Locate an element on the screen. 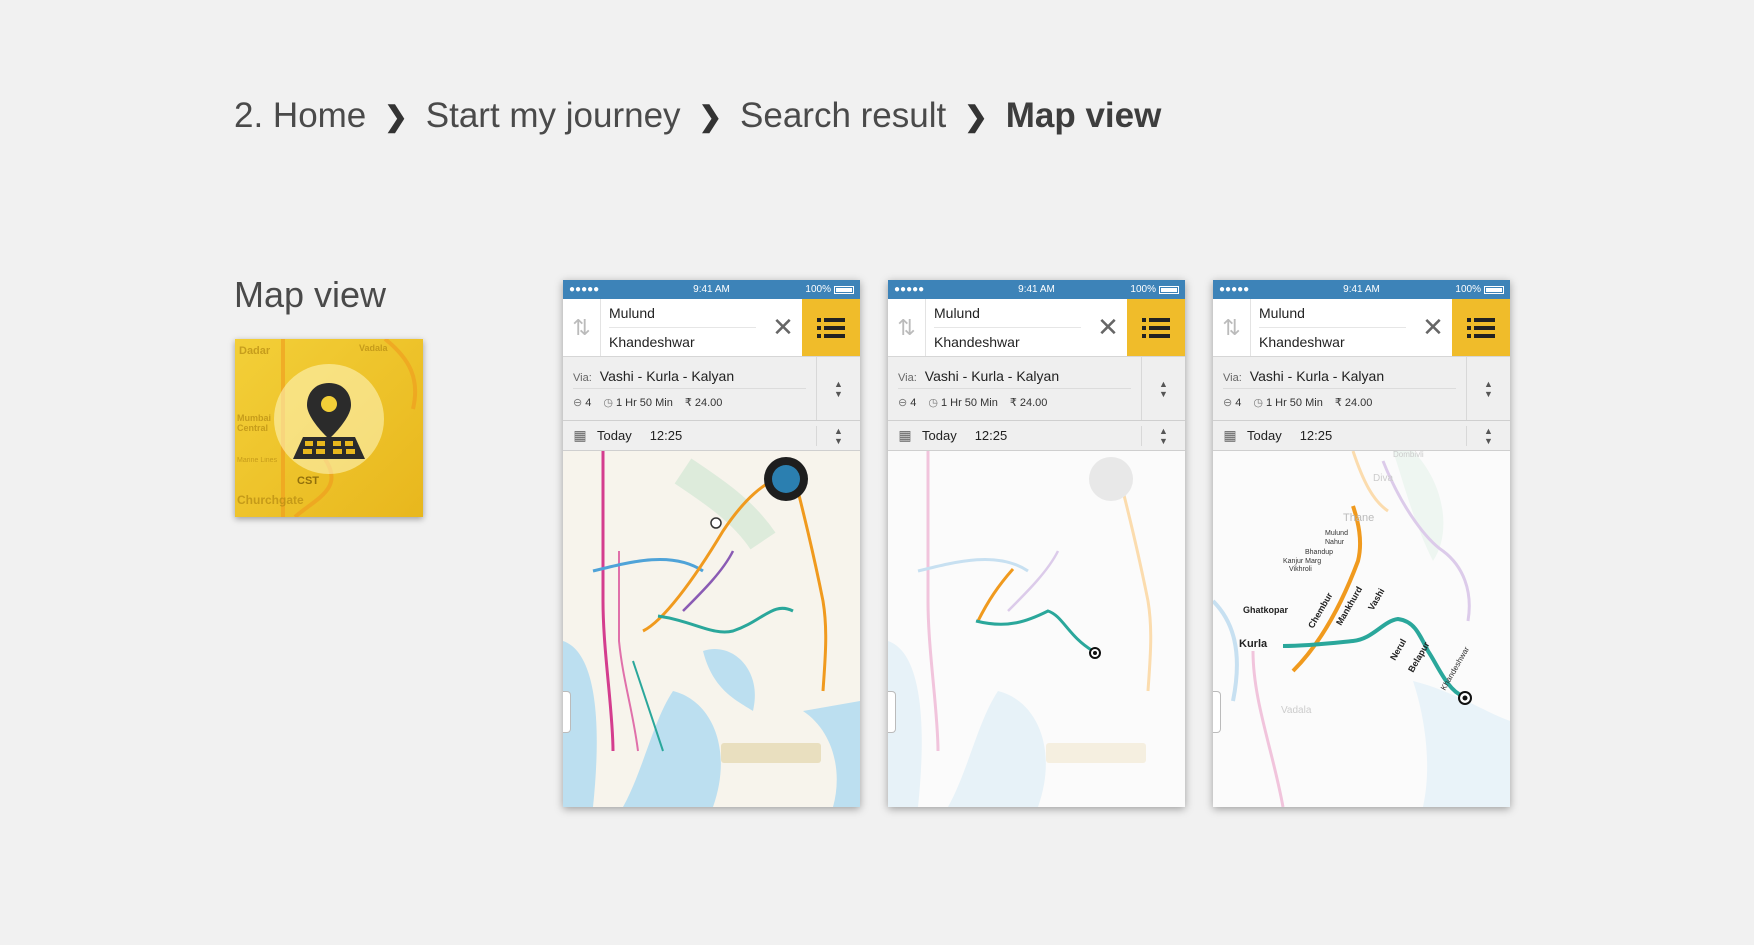 The width and height of the screenshot is (1754, 945). icon-label: Dadar is located at coordinates (255, 351).